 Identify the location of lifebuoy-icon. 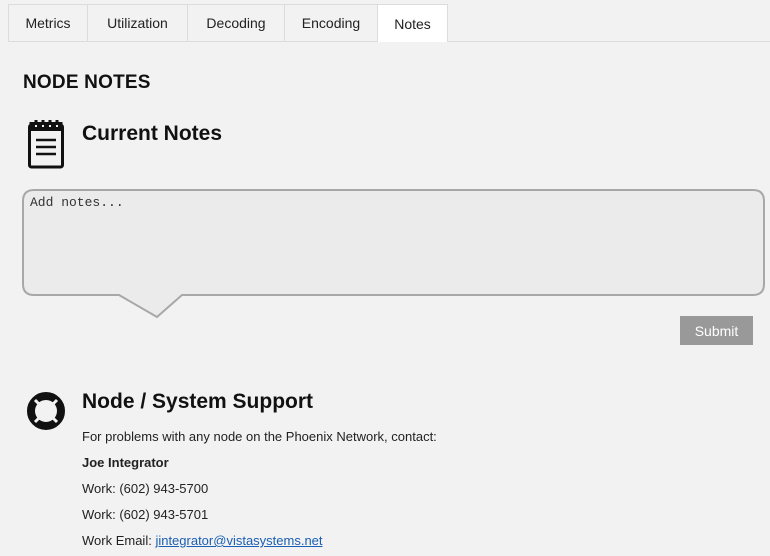
(46, 411).